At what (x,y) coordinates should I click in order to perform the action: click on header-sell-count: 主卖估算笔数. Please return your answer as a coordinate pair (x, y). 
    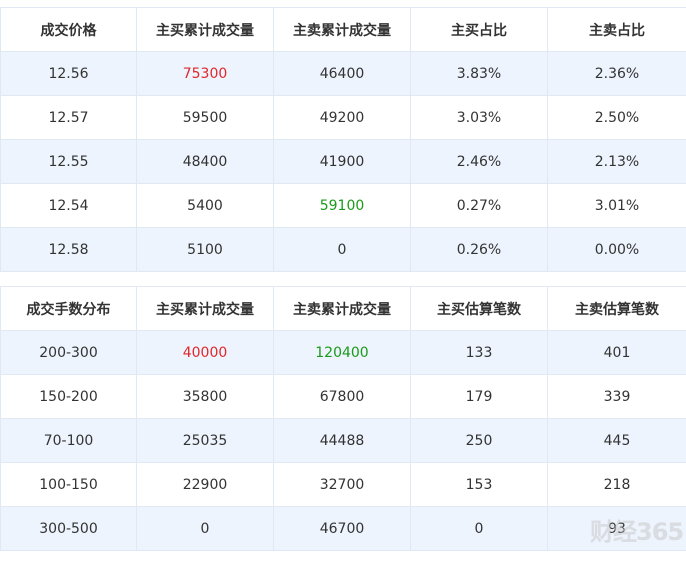
    Looking at the image, I should click on (616, 308).